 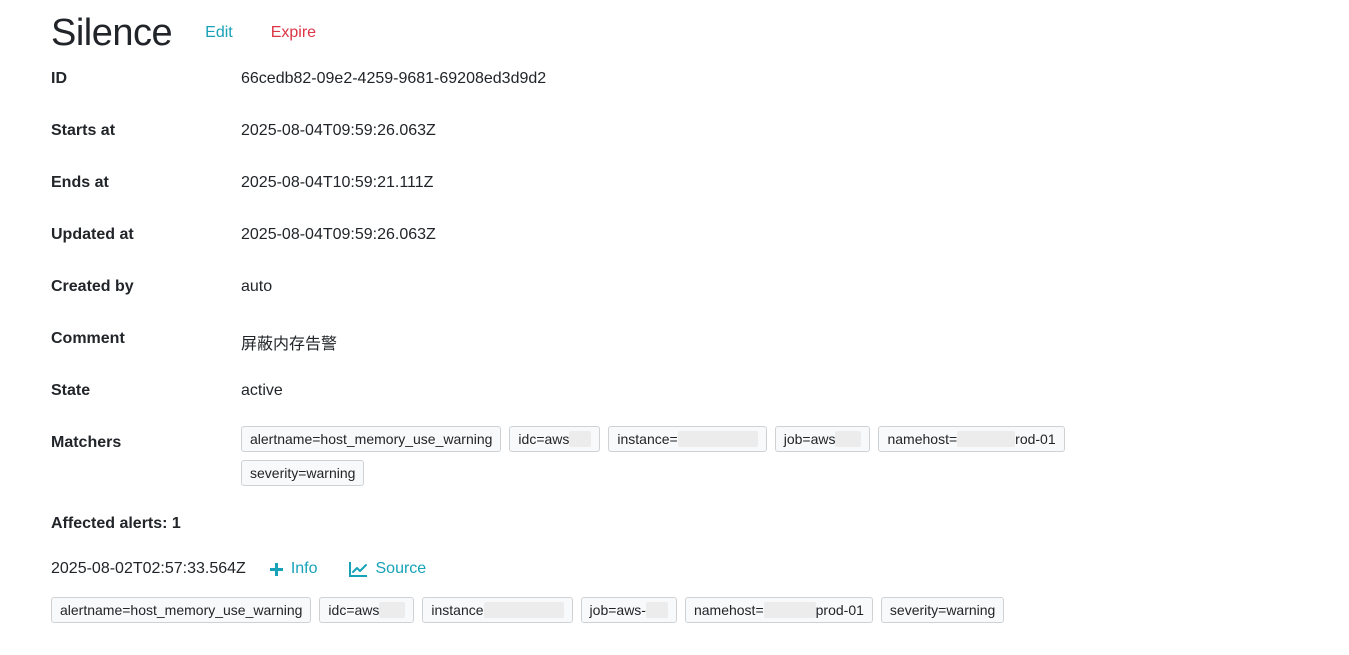 I want to click on alert-label-chip: alertname=host_memory_use_warning, so click(x=181, y=610).